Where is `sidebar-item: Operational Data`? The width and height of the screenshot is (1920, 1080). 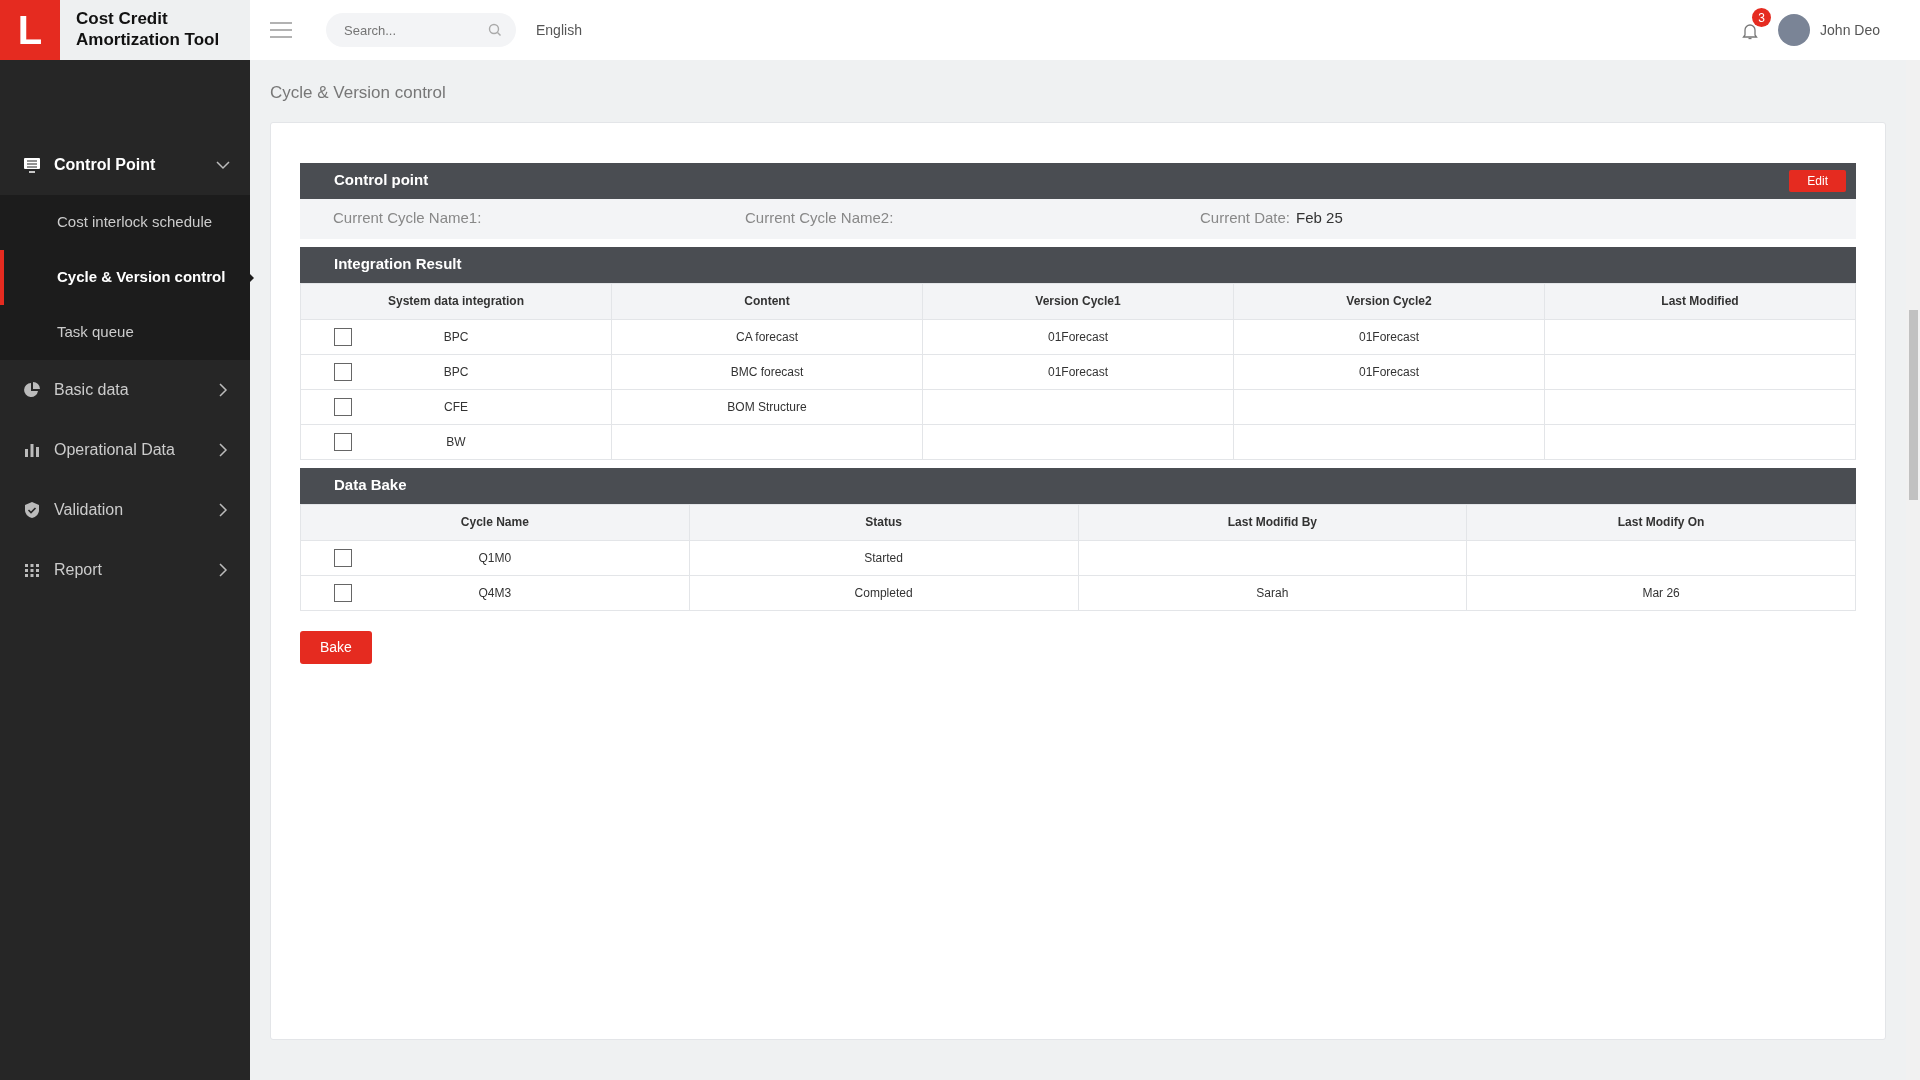 sidebar-item: Operational Data is located at coordinates (125, 450).